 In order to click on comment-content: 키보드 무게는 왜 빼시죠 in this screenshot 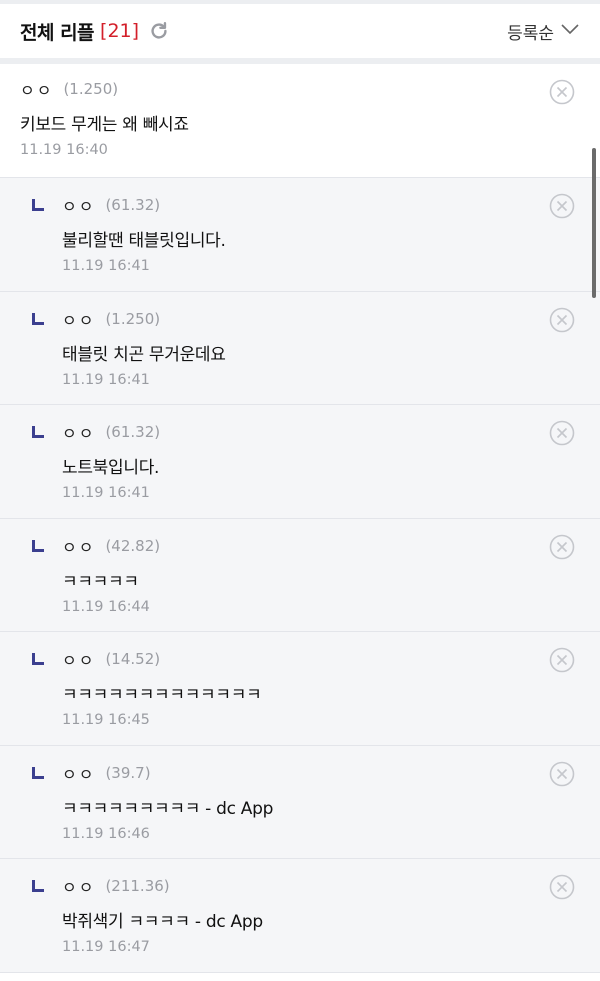, I will do `click(104, 125)`.